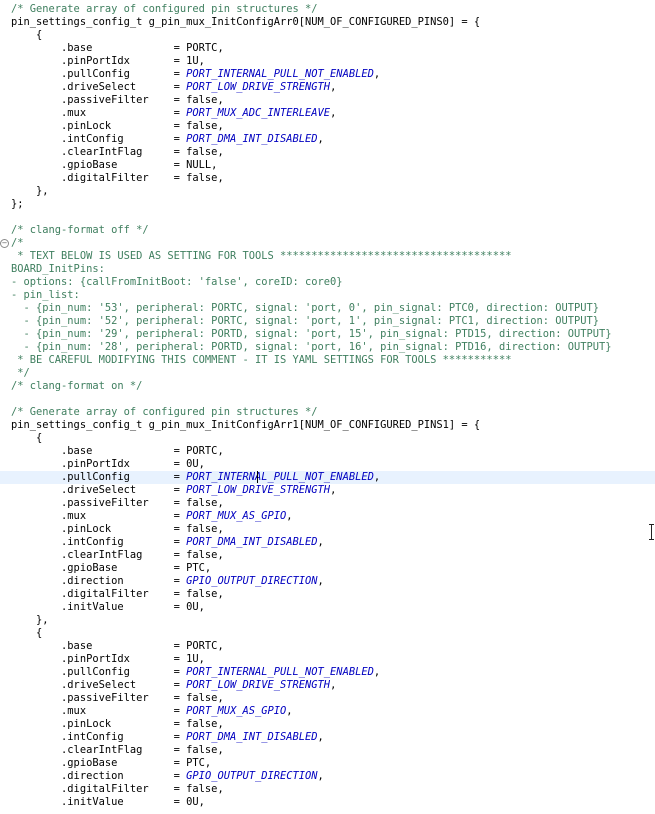  I want to click on code-line: /* clang-format on */, so click(327, 386).